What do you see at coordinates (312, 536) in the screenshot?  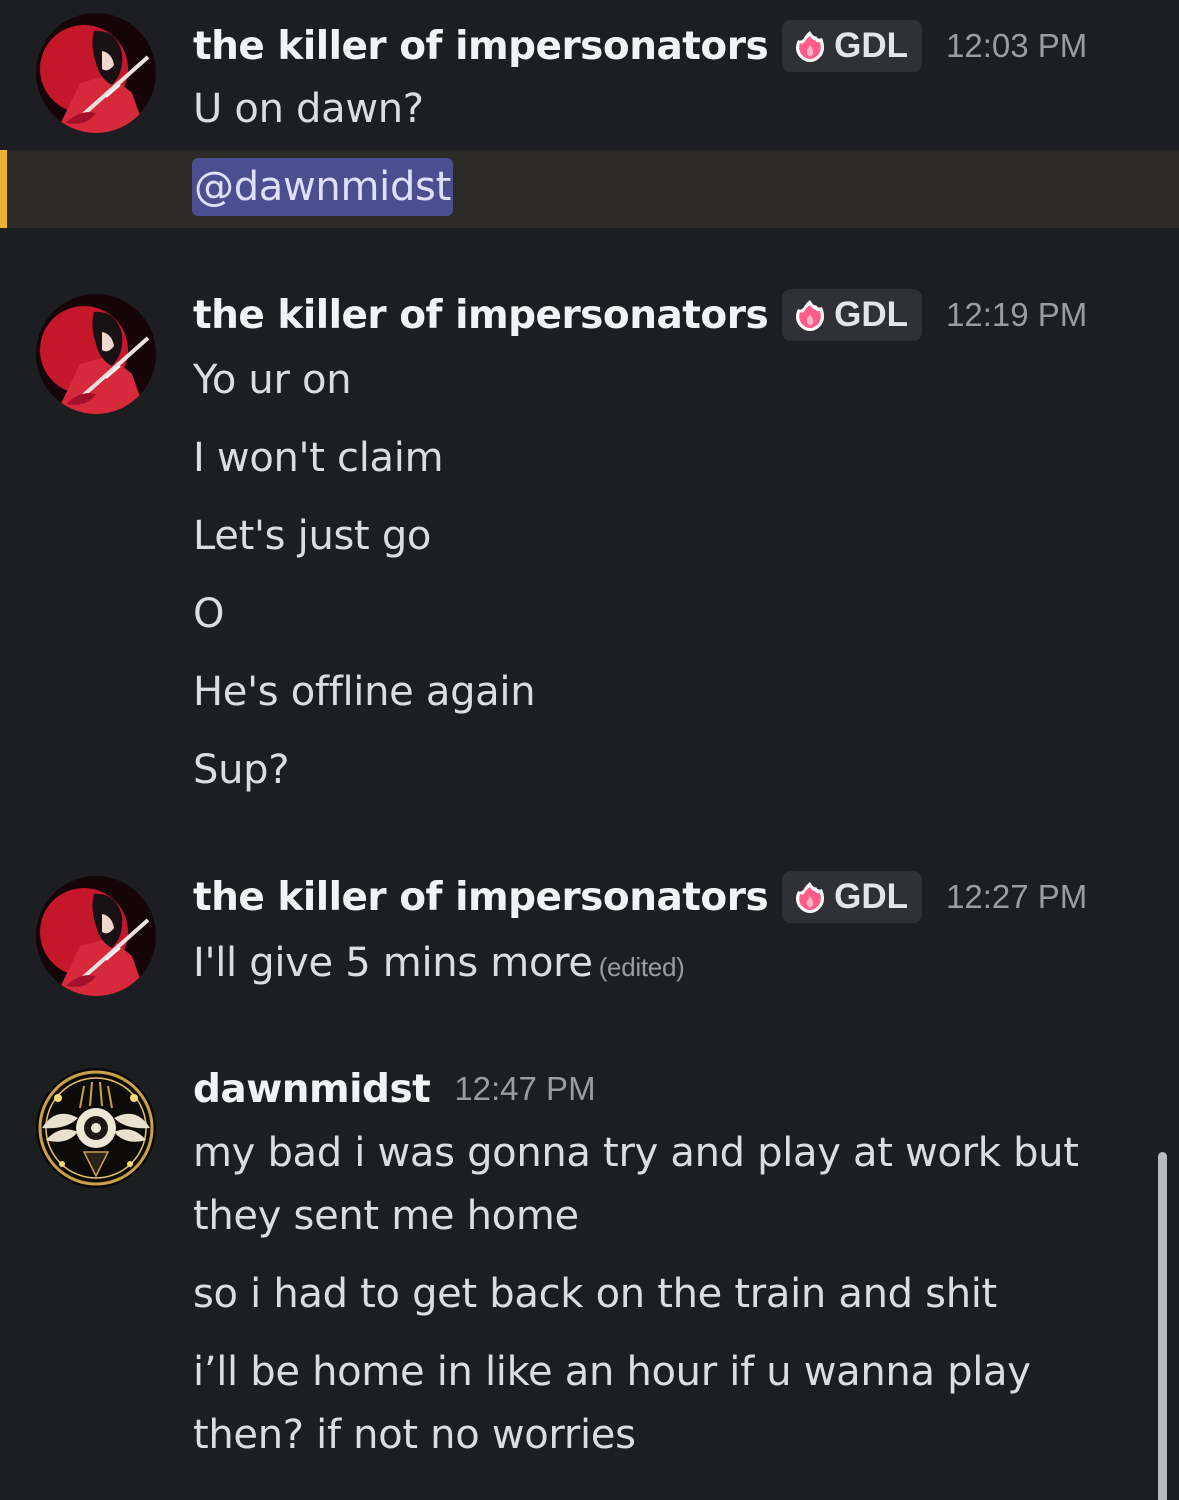 I see `message-text: Let's just go` at bounding box center [312, 536].